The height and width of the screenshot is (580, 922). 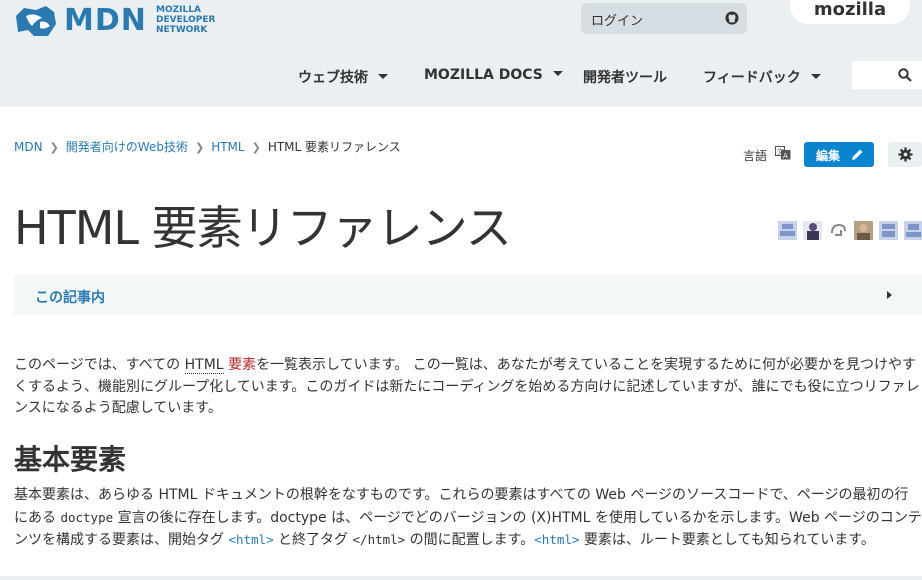 I want to click on section-text: と終了タグ, so click(x=313, y=540).